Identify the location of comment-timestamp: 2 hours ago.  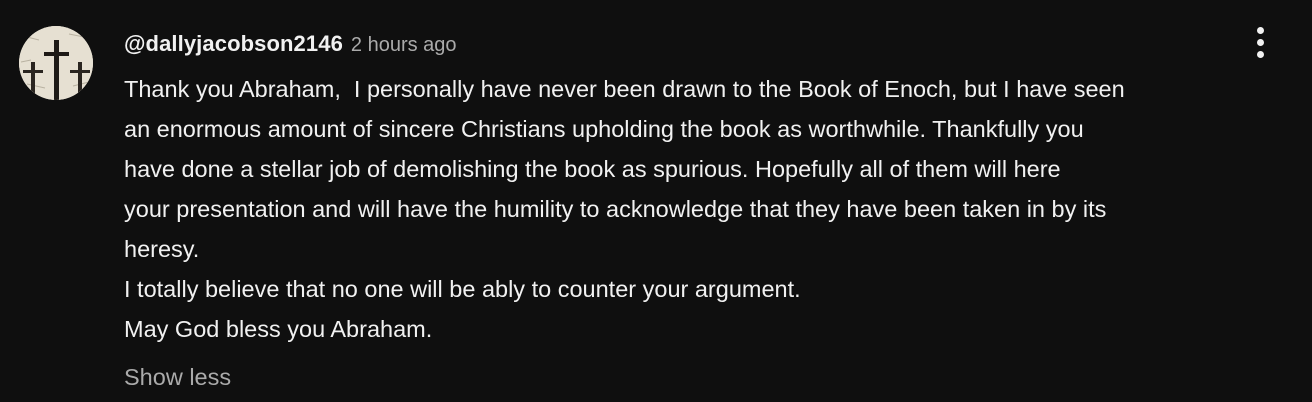
(404, 45).